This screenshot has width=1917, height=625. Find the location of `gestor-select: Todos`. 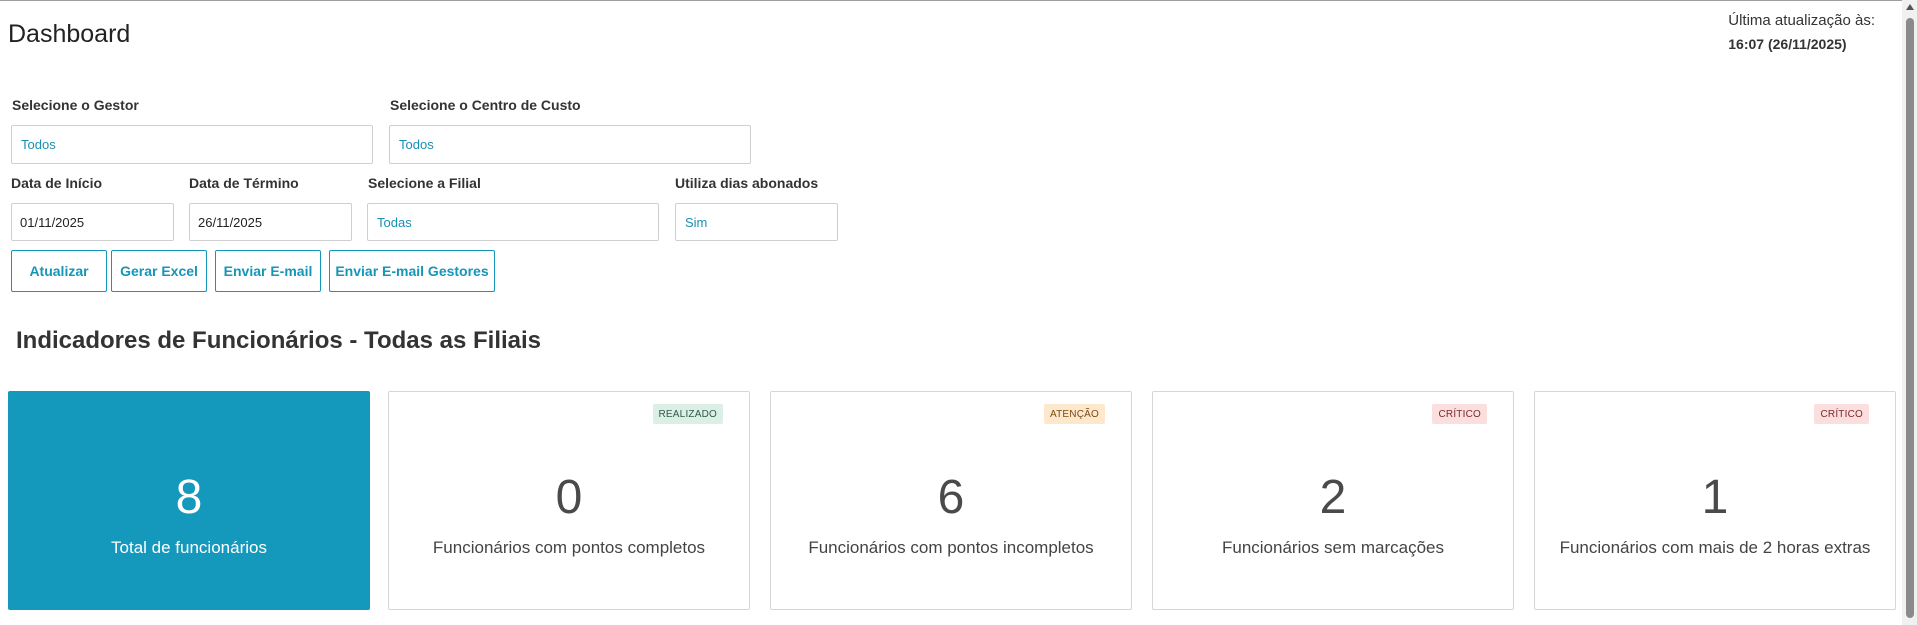

gestor-select: Todos is located at coordinates (192, 144).